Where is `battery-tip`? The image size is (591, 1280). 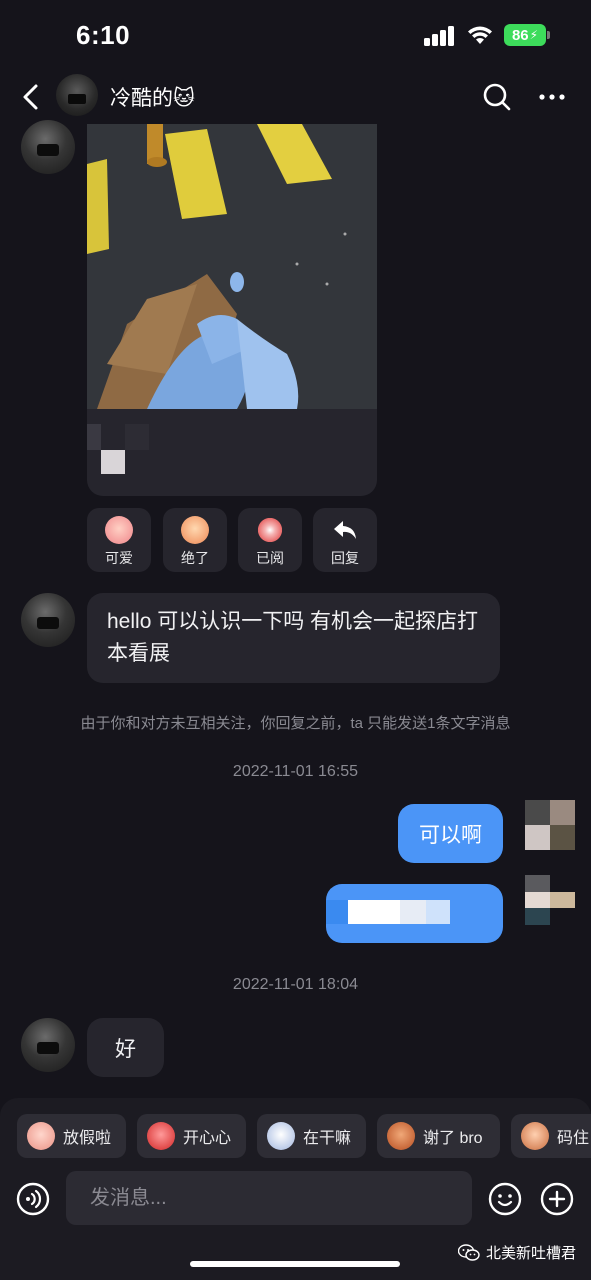 battery-tip is located at coordinates (548, 35).